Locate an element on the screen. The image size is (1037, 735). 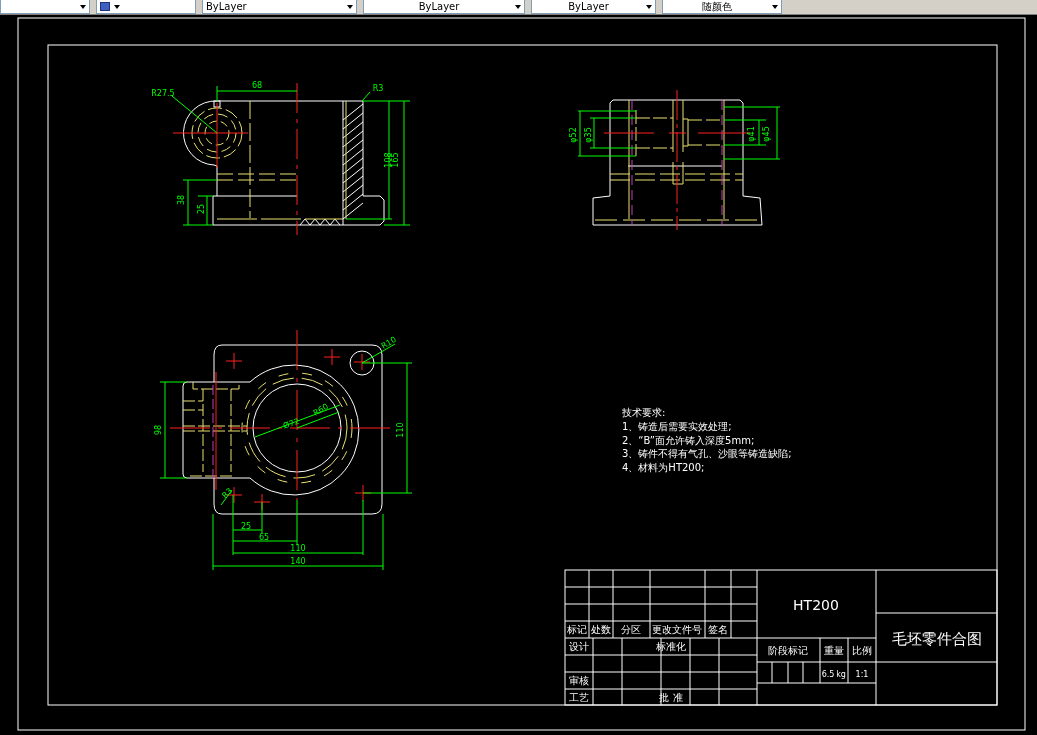
dimension-label: R27.5 is located at coordinates (163, 93).